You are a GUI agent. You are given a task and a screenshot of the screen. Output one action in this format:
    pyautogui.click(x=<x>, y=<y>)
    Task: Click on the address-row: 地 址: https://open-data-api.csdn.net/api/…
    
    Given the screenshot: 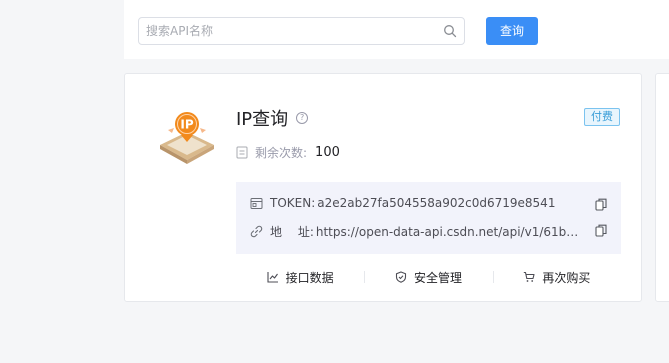 What is the action you would take?
    pyautogui.click(x=414, y=231)
    